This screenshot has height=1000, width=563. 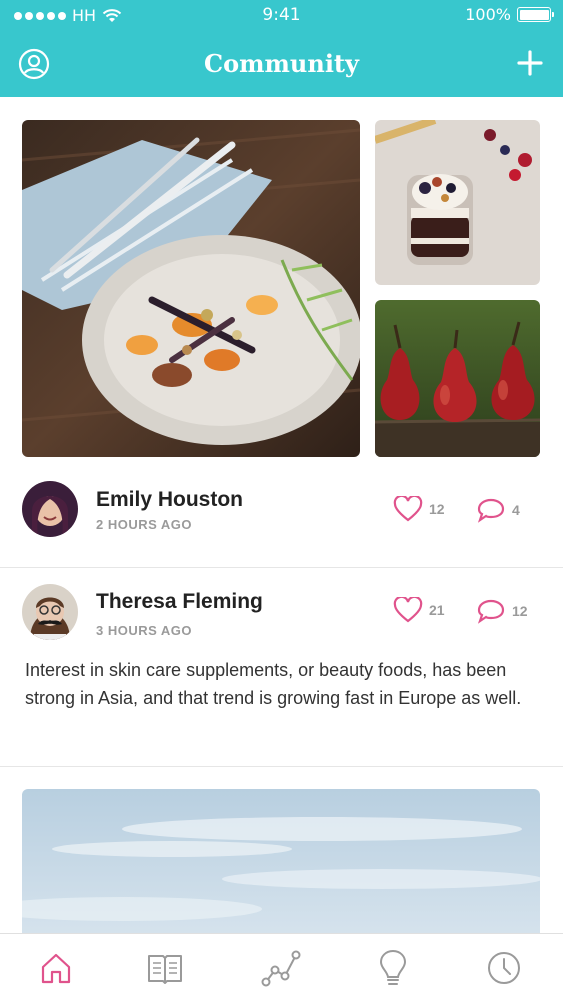 I want to click on comment-count: 4, so click(x=516, y=510).